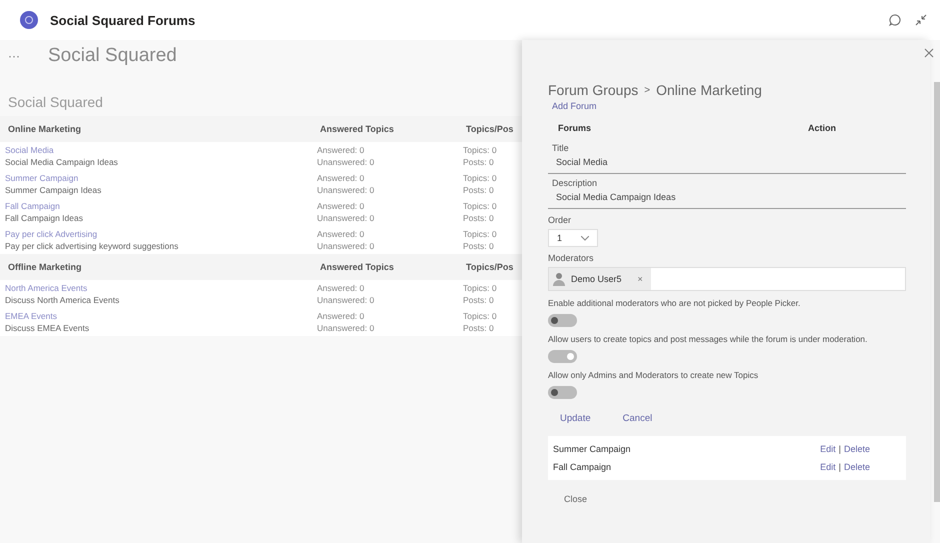 This screenshot has width=940, height=543. I want to click on forum-name: Summer Campaign, so click(592, 449).